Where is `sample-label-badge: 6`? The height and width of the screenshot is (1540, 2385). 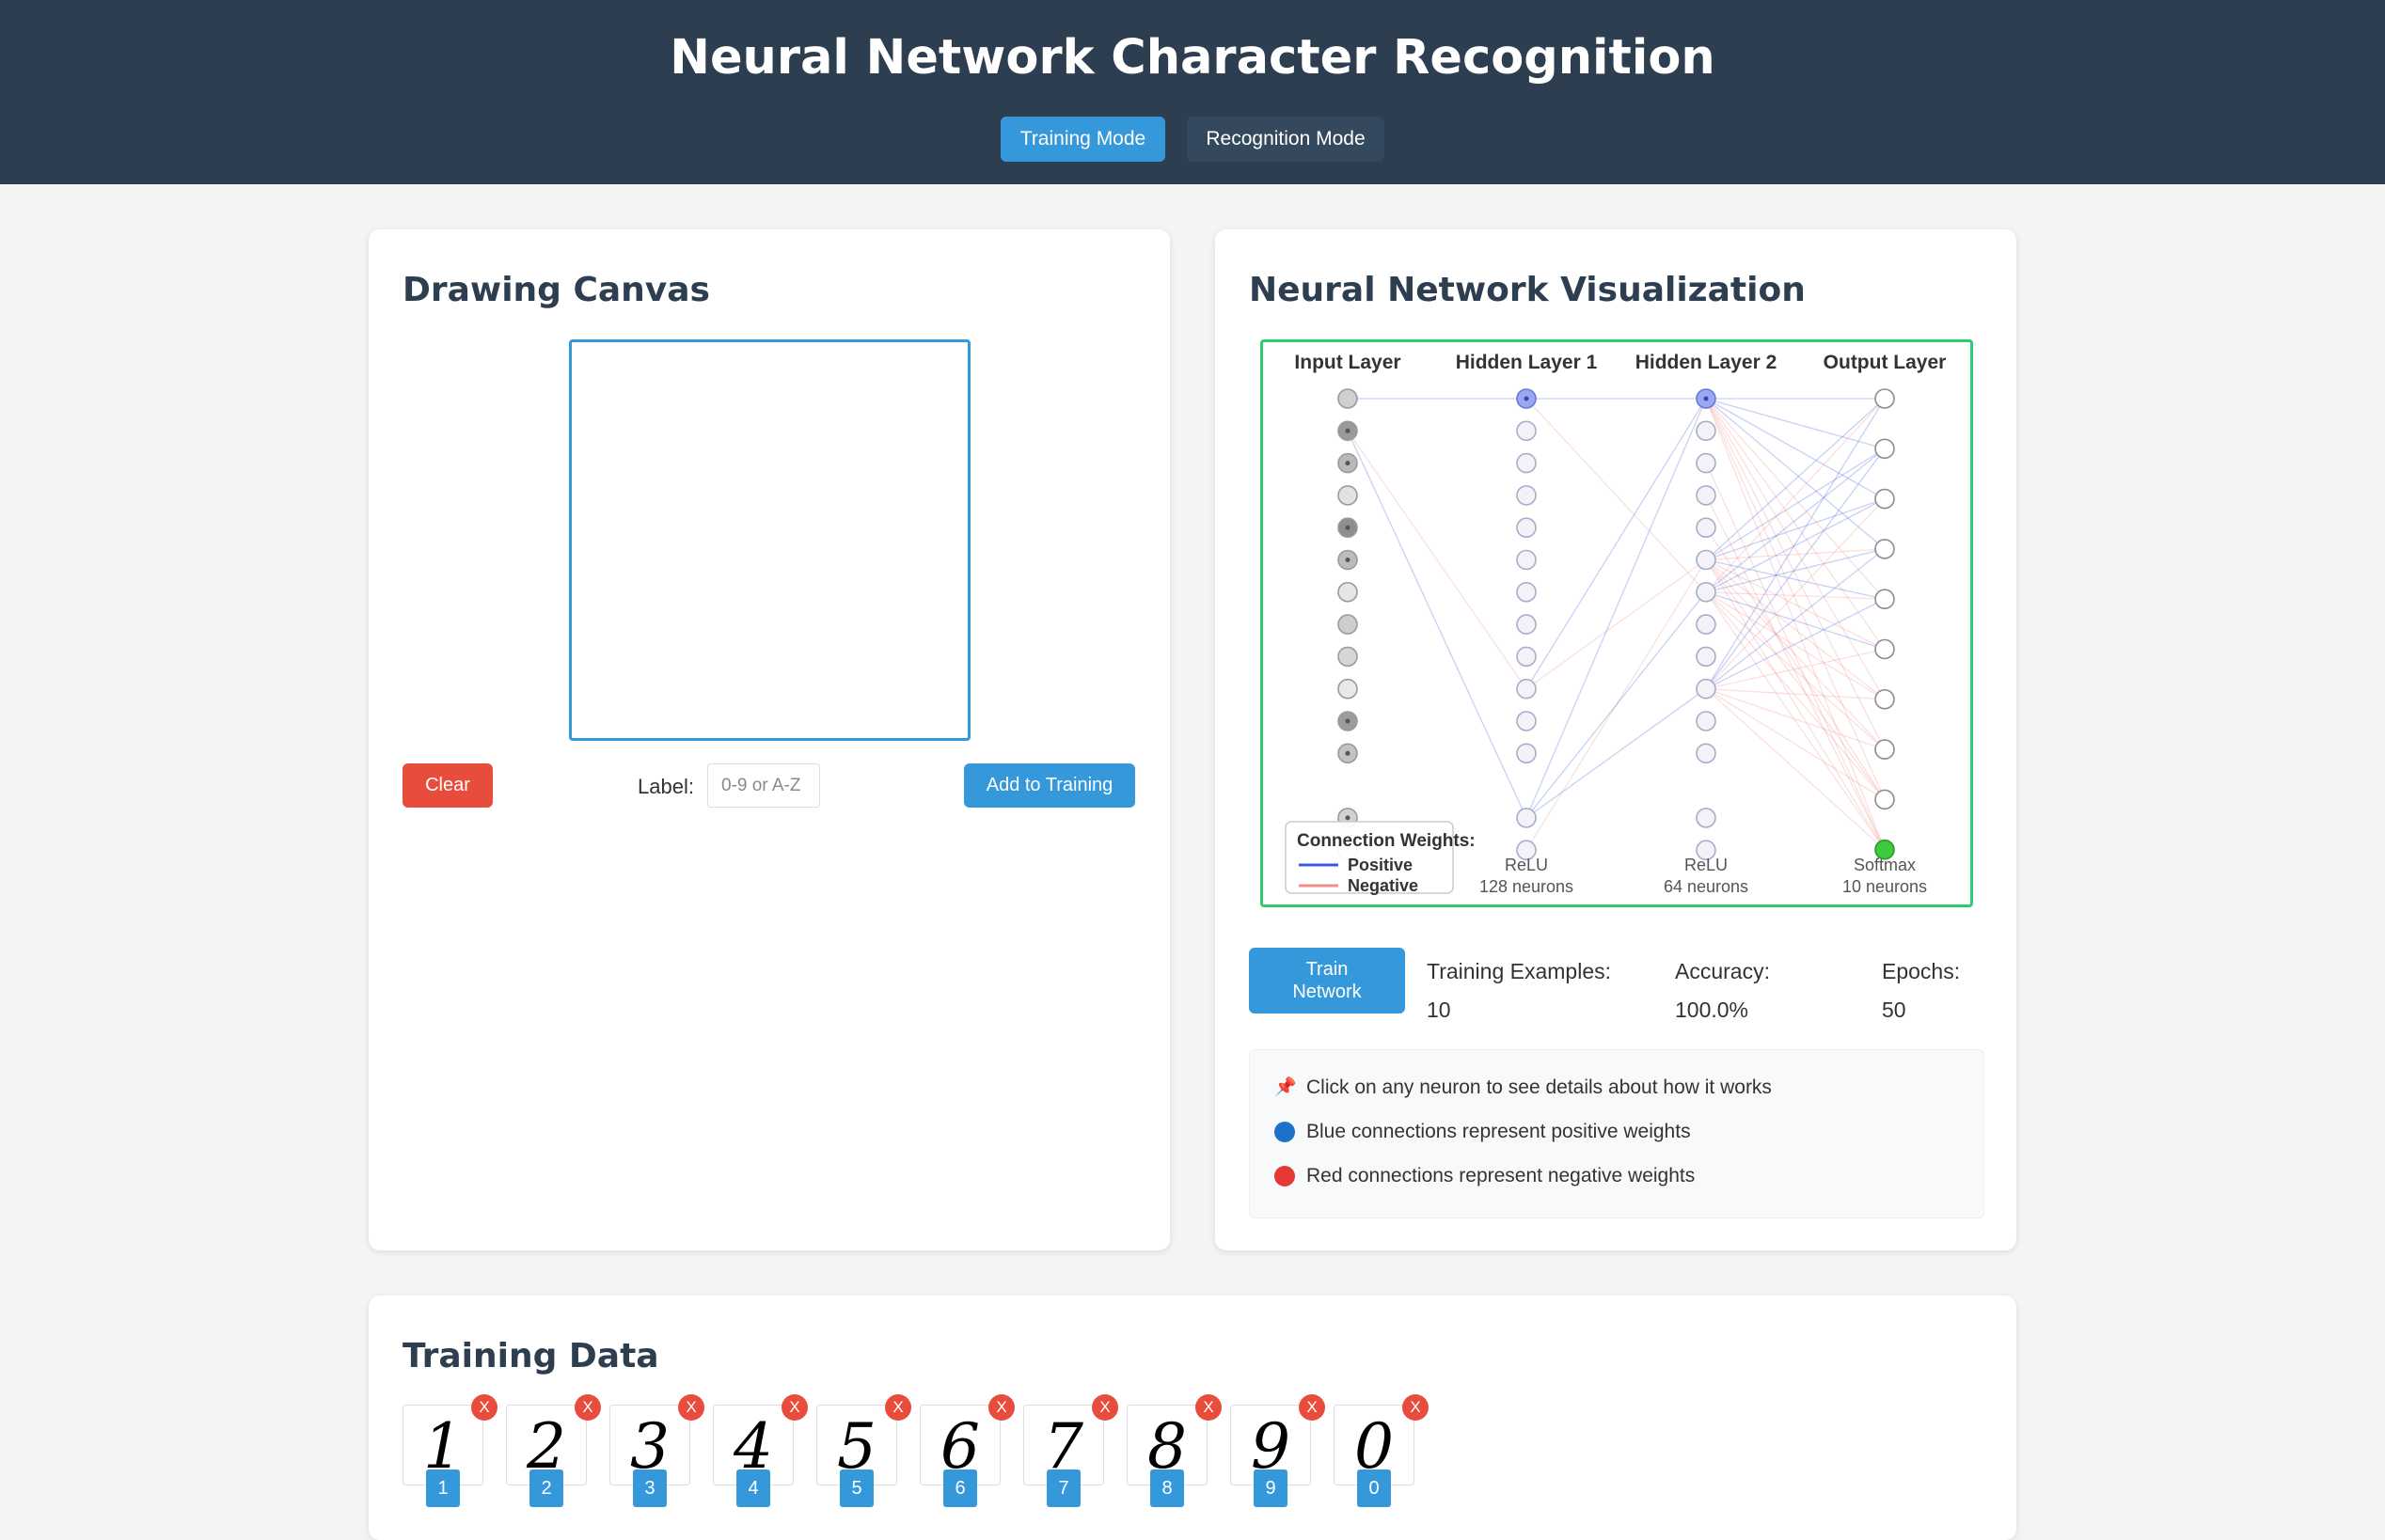
sample-label-badge: 6 is located at coordinates (960, 1488).